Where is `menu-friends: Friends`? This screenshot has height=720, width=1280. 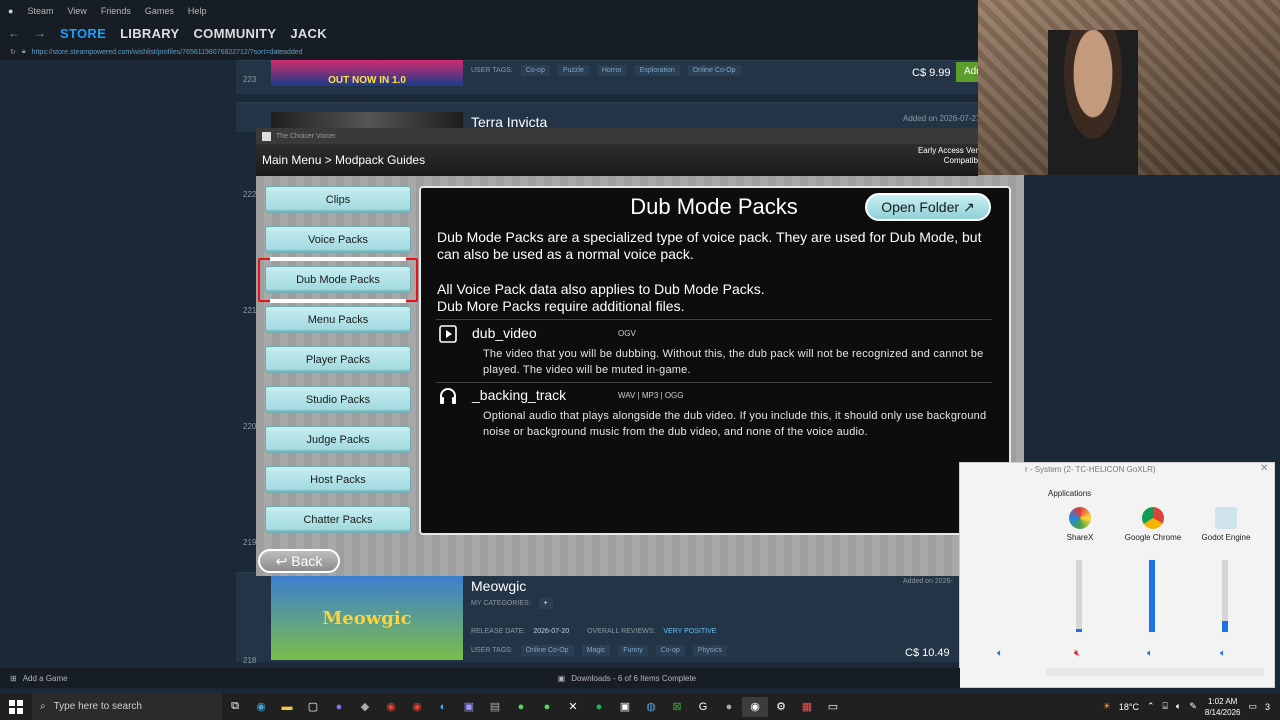 menu-friends: Friends is located at coordinates (116, 11).